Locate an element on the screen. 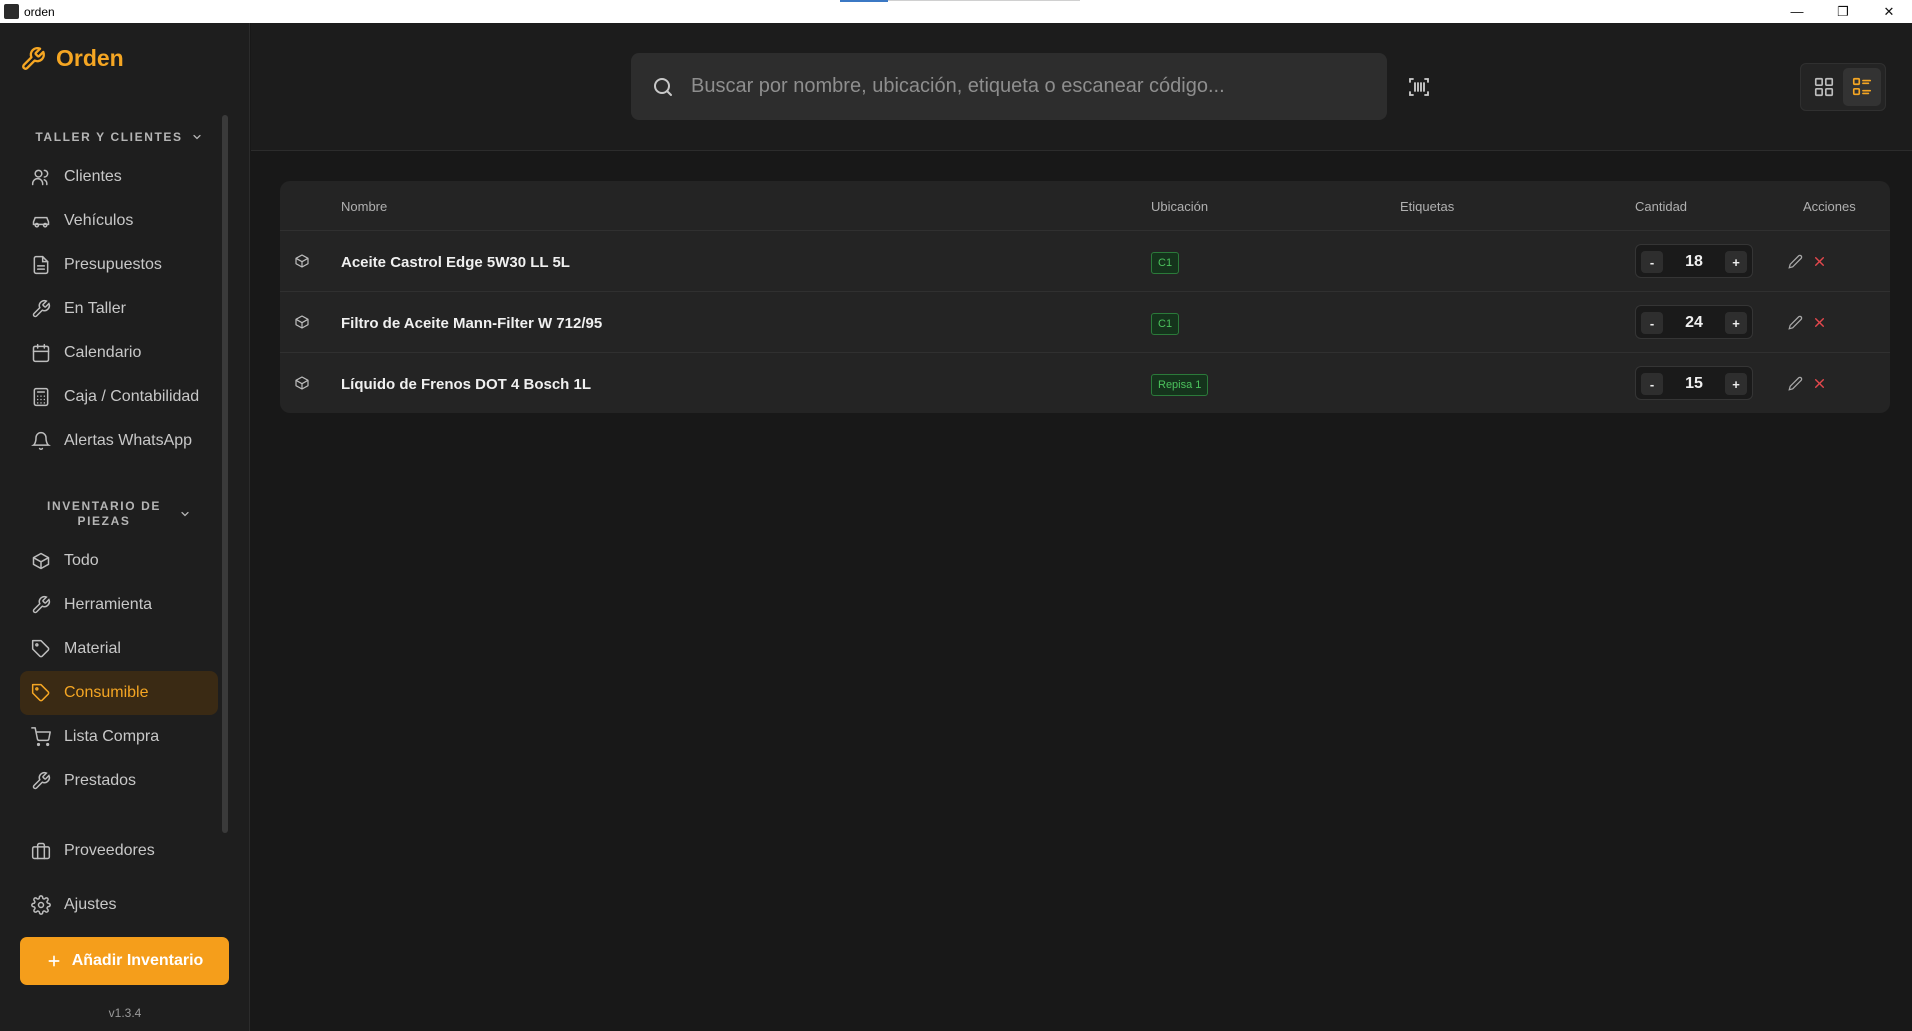  sidebar-item-label: Prestados is located at coordinates (100, 780).